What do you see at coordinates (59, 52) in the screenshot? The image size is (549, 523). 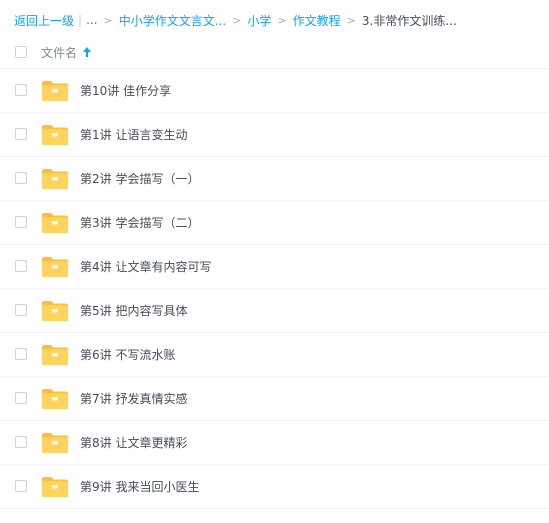 I see `column-header-filename: 文件名` at bounding box center [59, 52].